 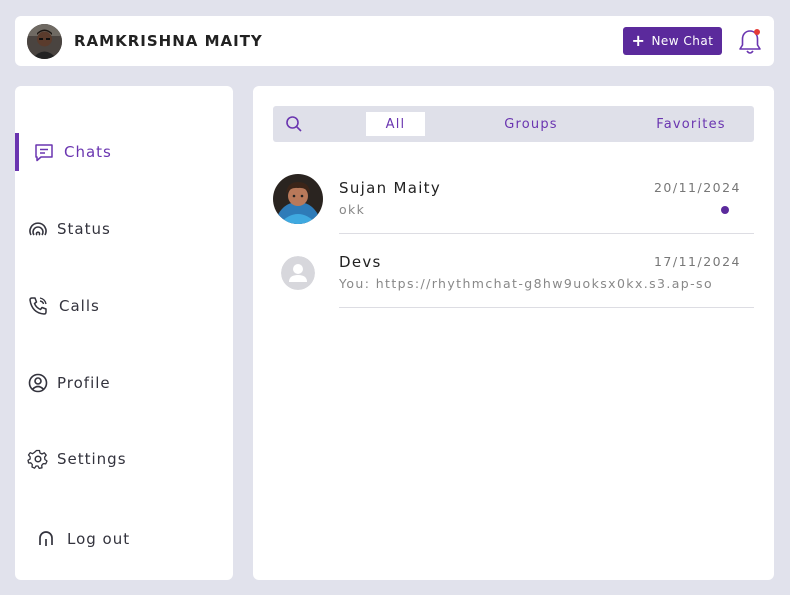 I want to click on divider, so click(x=546, y=307).